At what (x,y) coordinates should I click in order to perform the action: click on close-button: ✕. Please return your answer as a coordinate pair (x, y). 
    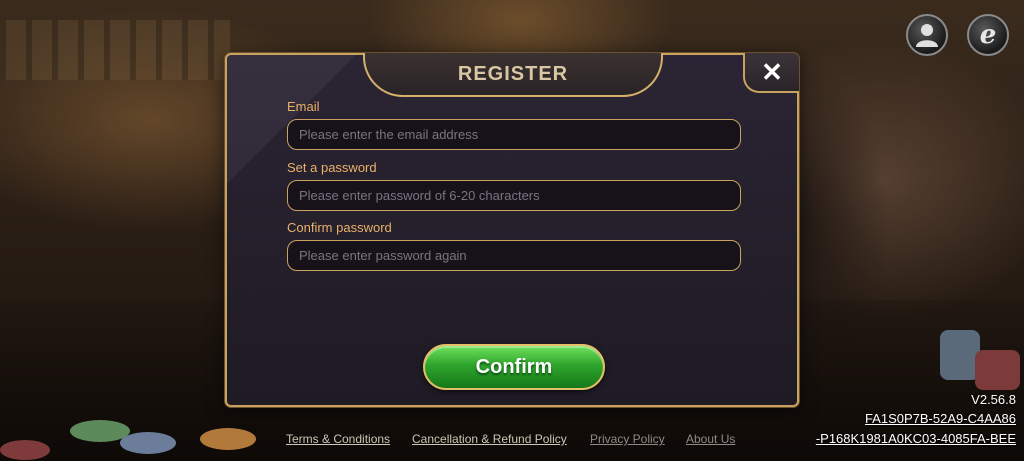
    Looking at the image, I should click on (771, 73).